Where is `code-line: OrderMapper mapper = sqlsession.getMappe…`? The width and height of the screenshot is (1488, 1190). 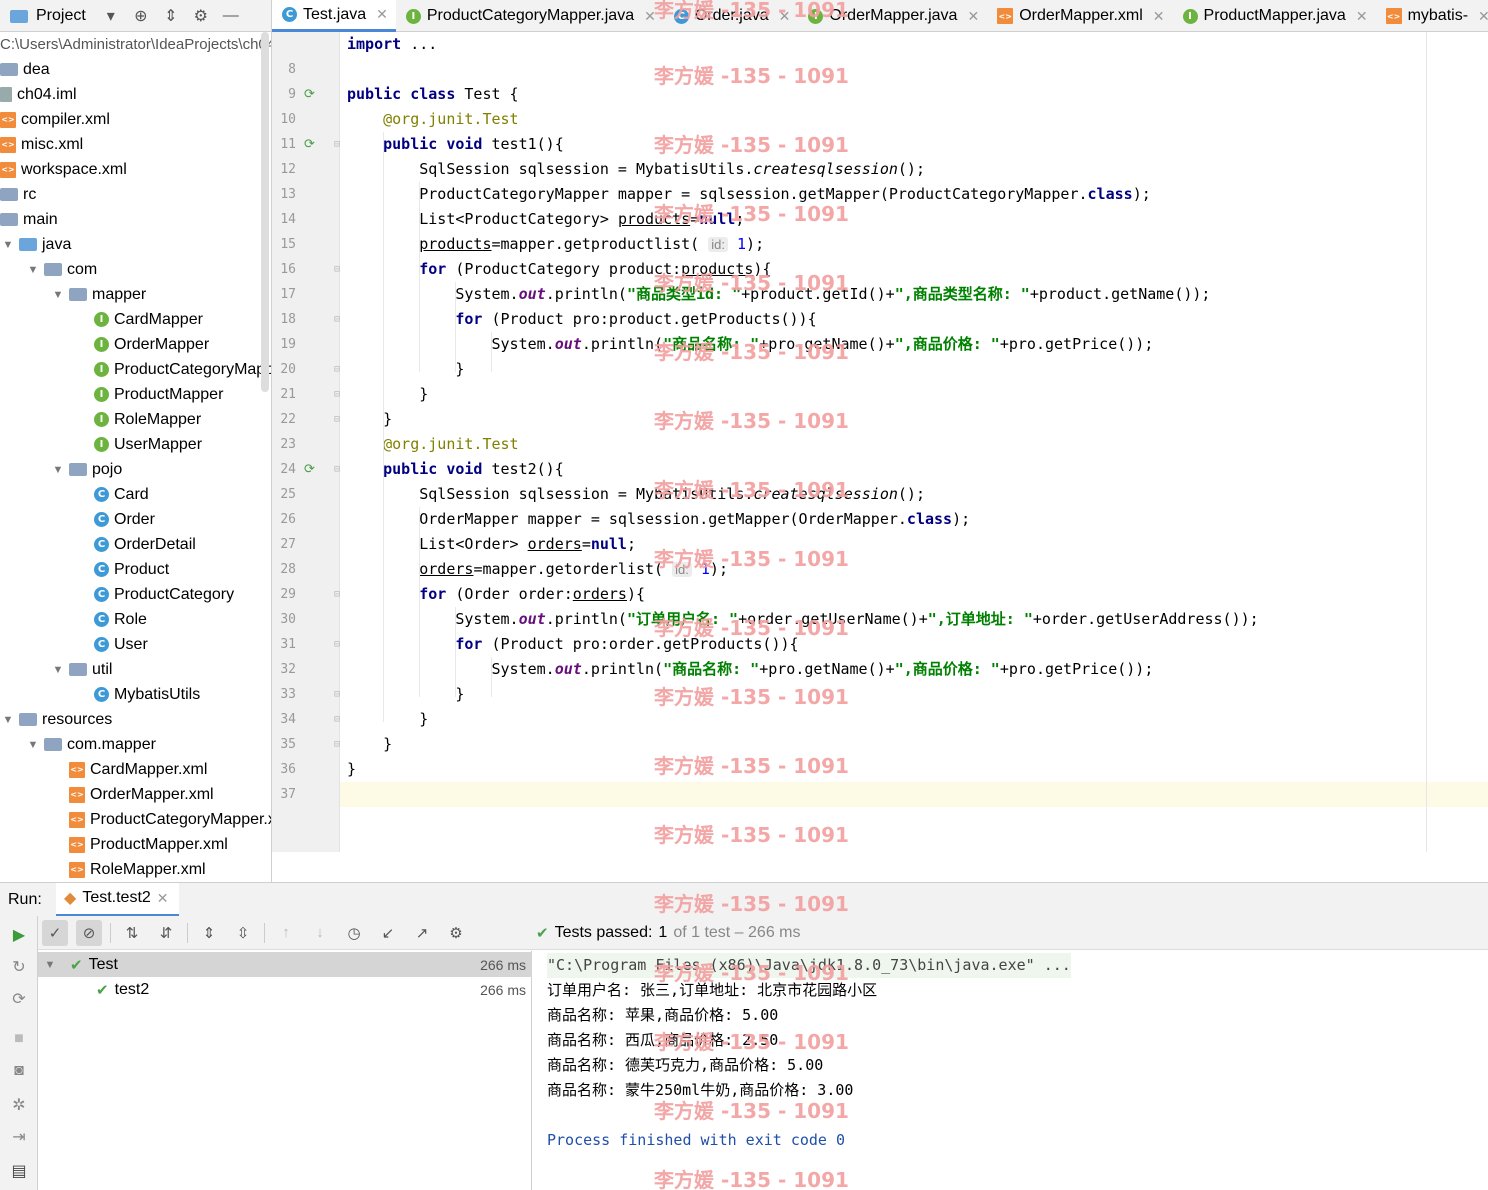 code-line: OrderMapper mapper = sqlsession.getMappe… is located at coordinates (658, 519).